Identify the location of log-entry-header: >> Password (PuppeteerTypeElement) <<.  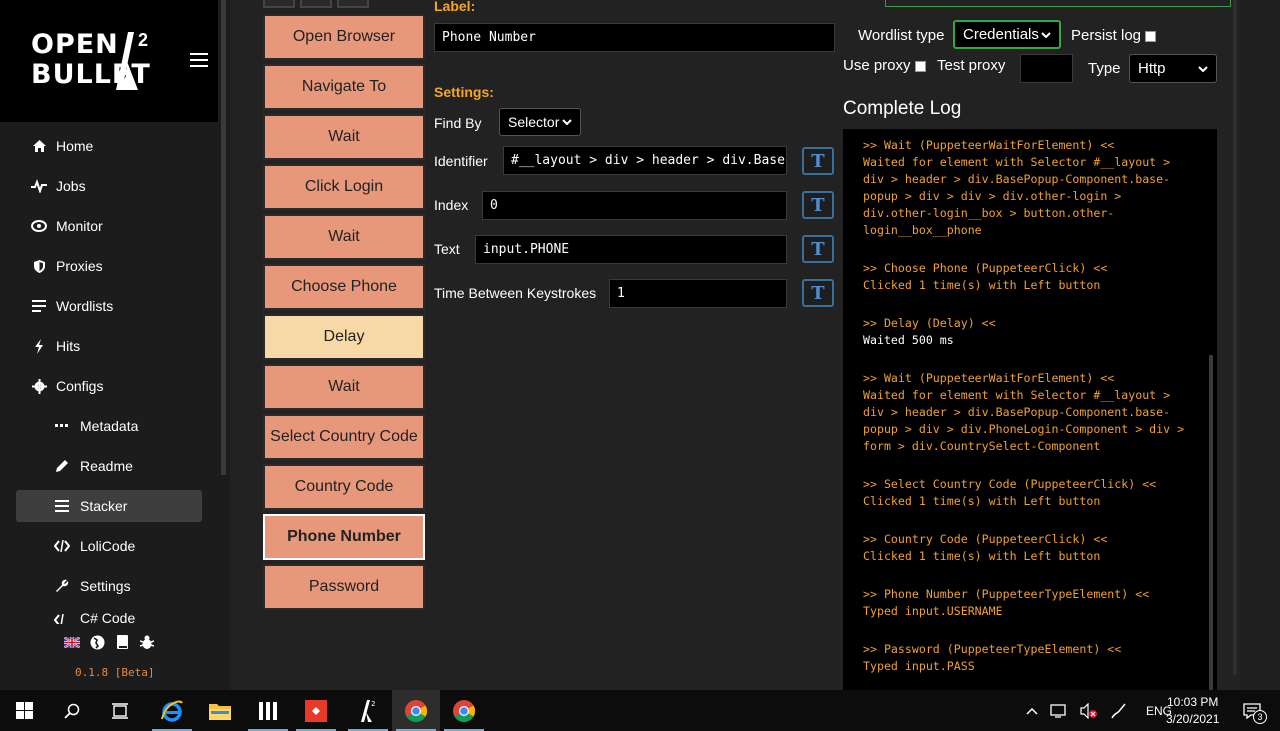
(992, 649).